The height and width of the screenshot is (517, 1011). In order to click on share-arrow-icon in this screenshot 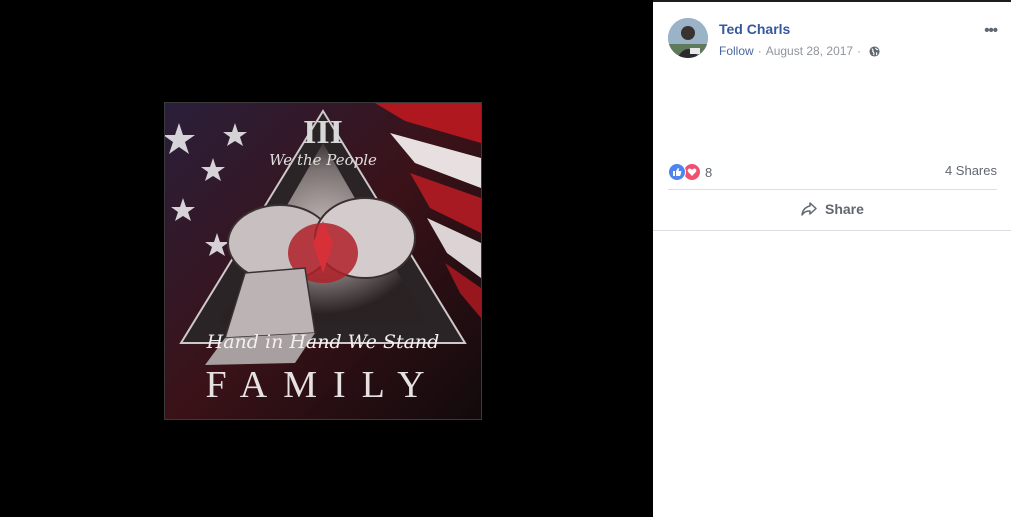, I will do `click(809, 209)`.